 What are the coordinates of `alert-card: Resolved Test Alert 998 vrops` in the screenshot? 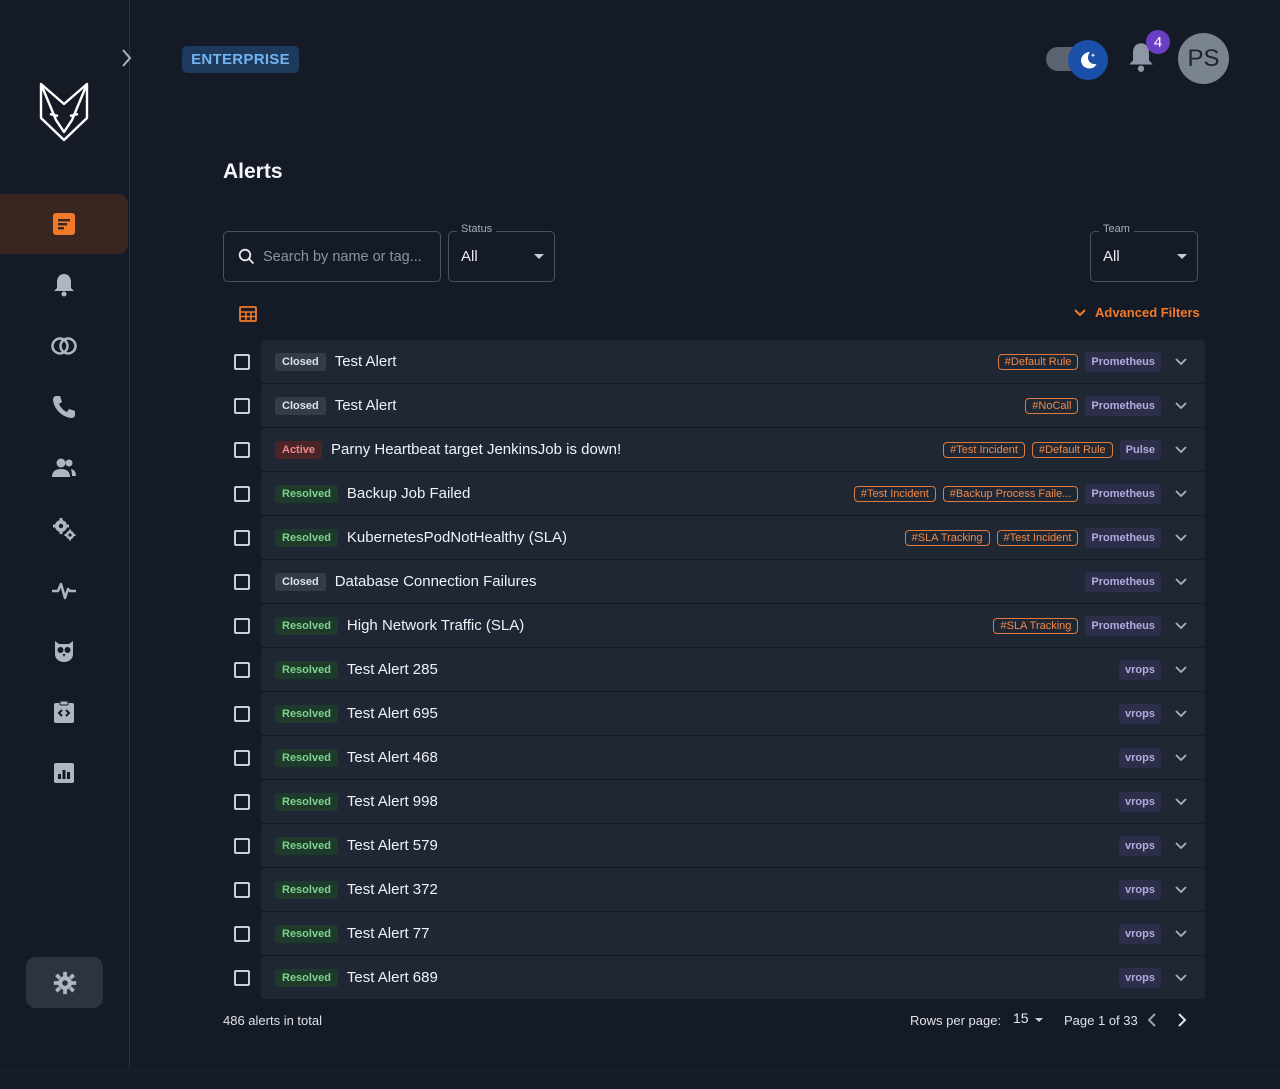 It's located at (733, 801).